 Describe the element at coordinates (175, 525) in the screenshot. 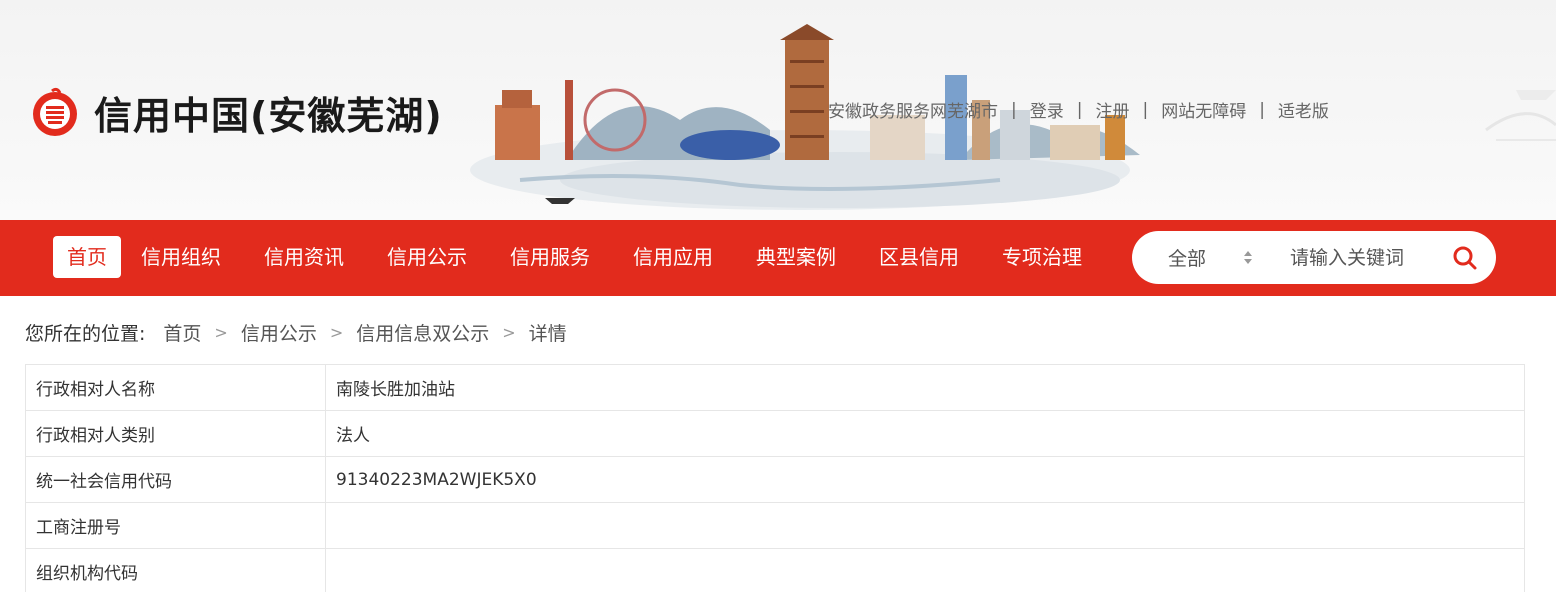

I see `field-label: 工商注册号` at that location.